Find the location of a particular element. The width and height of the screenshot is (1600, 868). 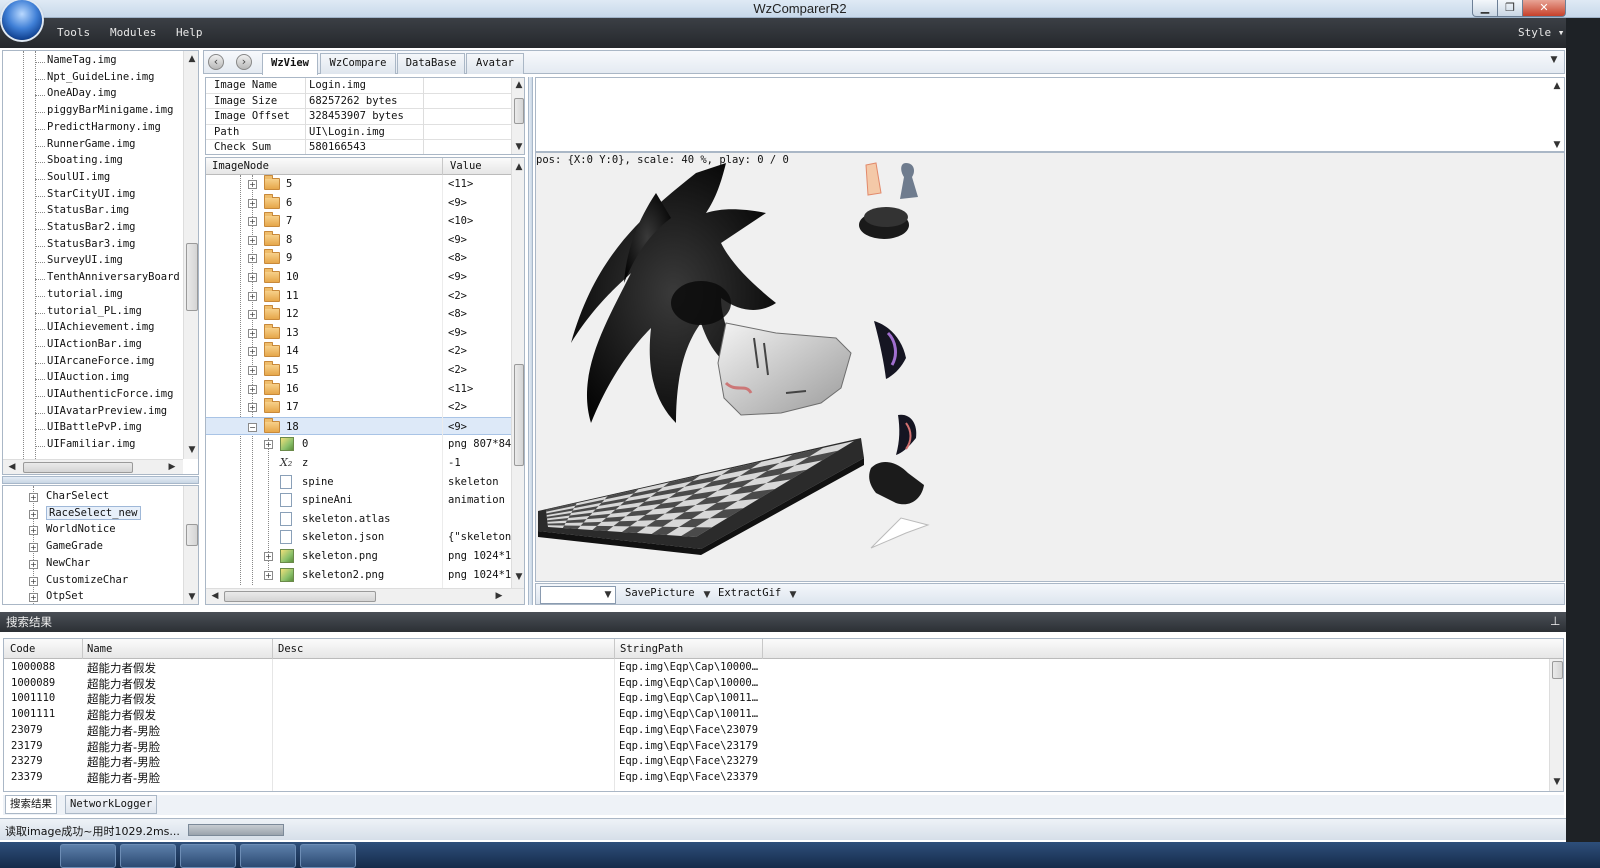

file-item: TenthAnniversaryBoard is located at coordinates (107, 279).